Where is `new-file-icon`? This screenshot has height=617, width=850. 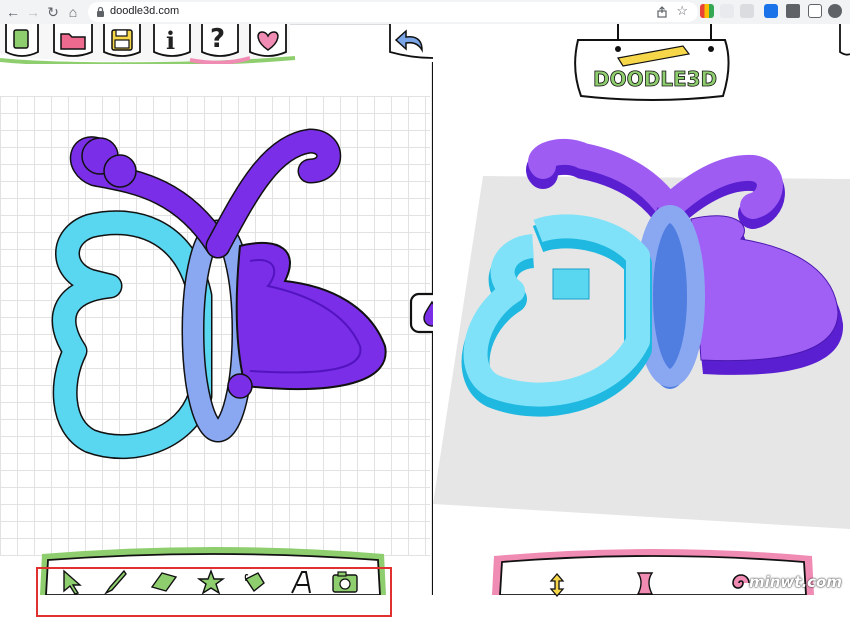 new-file-icon is located at coordinates (21, 39).